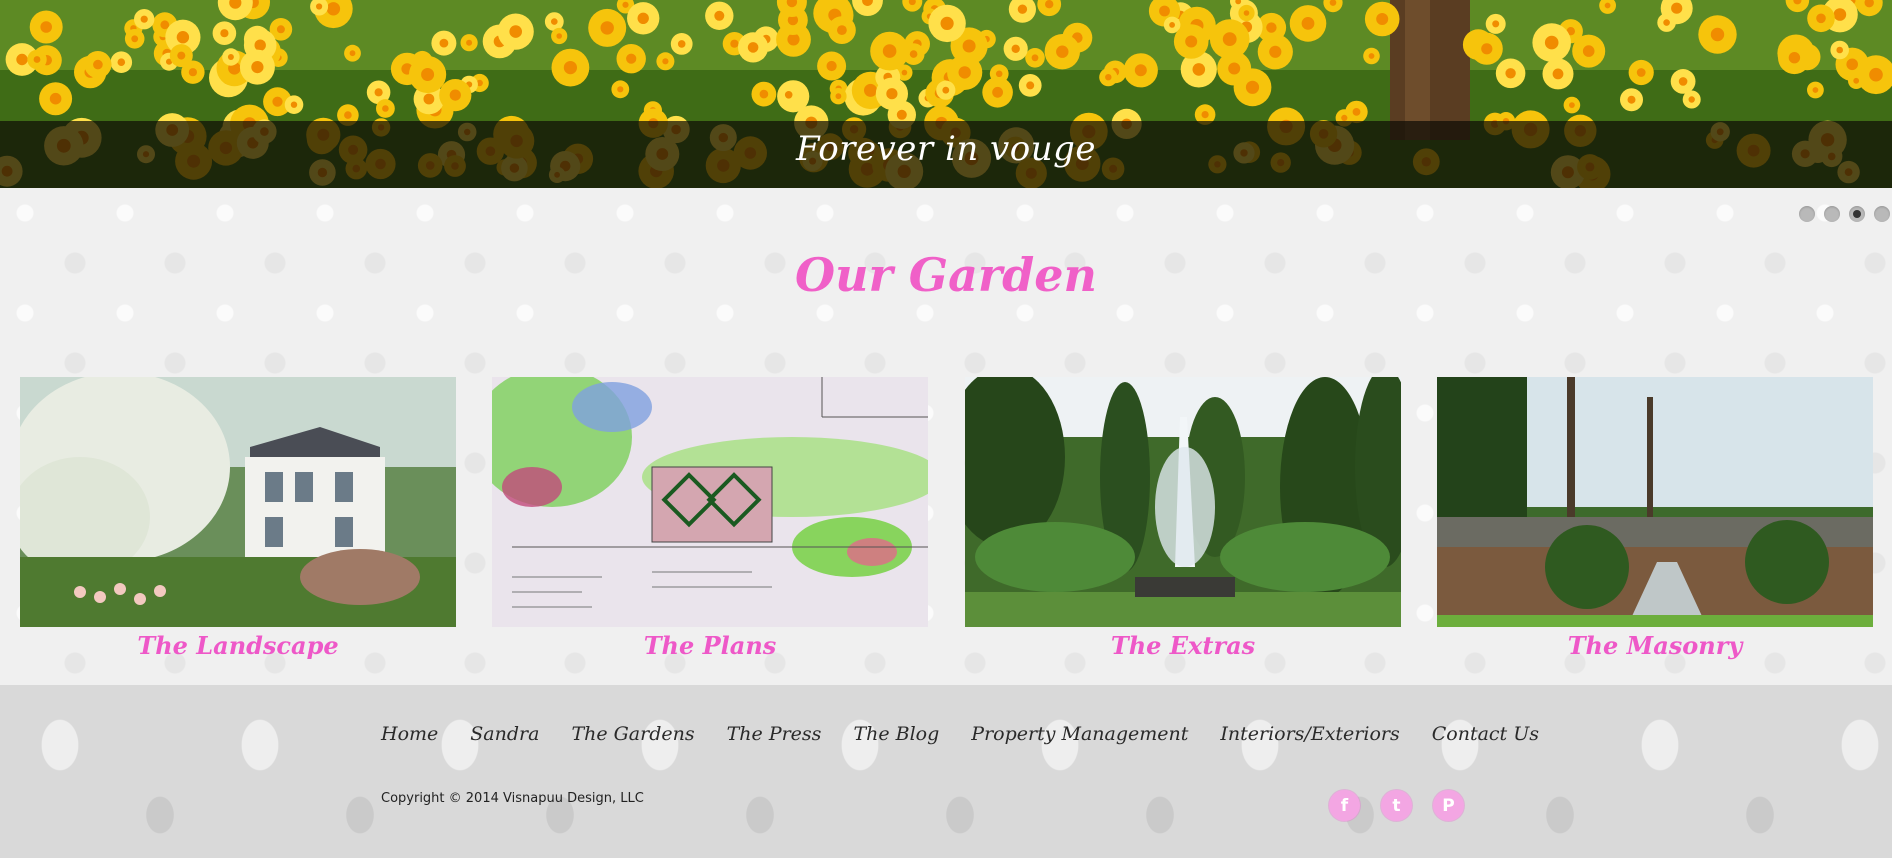  Describe the element at coordinates (238, 502) in the screenshot. I see `house-garden-photo` at that location.